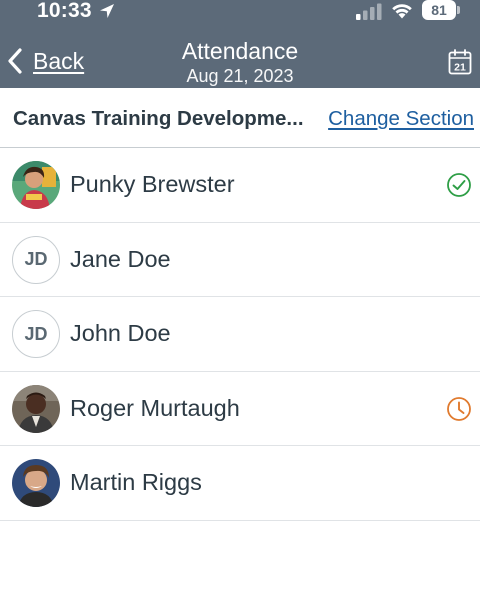 This screenshot has height=605, width=480. What do you see at coordinates (64, 11) in the screenshot?
I see `clock-time: 10:33` at bounding box center [64, 11].